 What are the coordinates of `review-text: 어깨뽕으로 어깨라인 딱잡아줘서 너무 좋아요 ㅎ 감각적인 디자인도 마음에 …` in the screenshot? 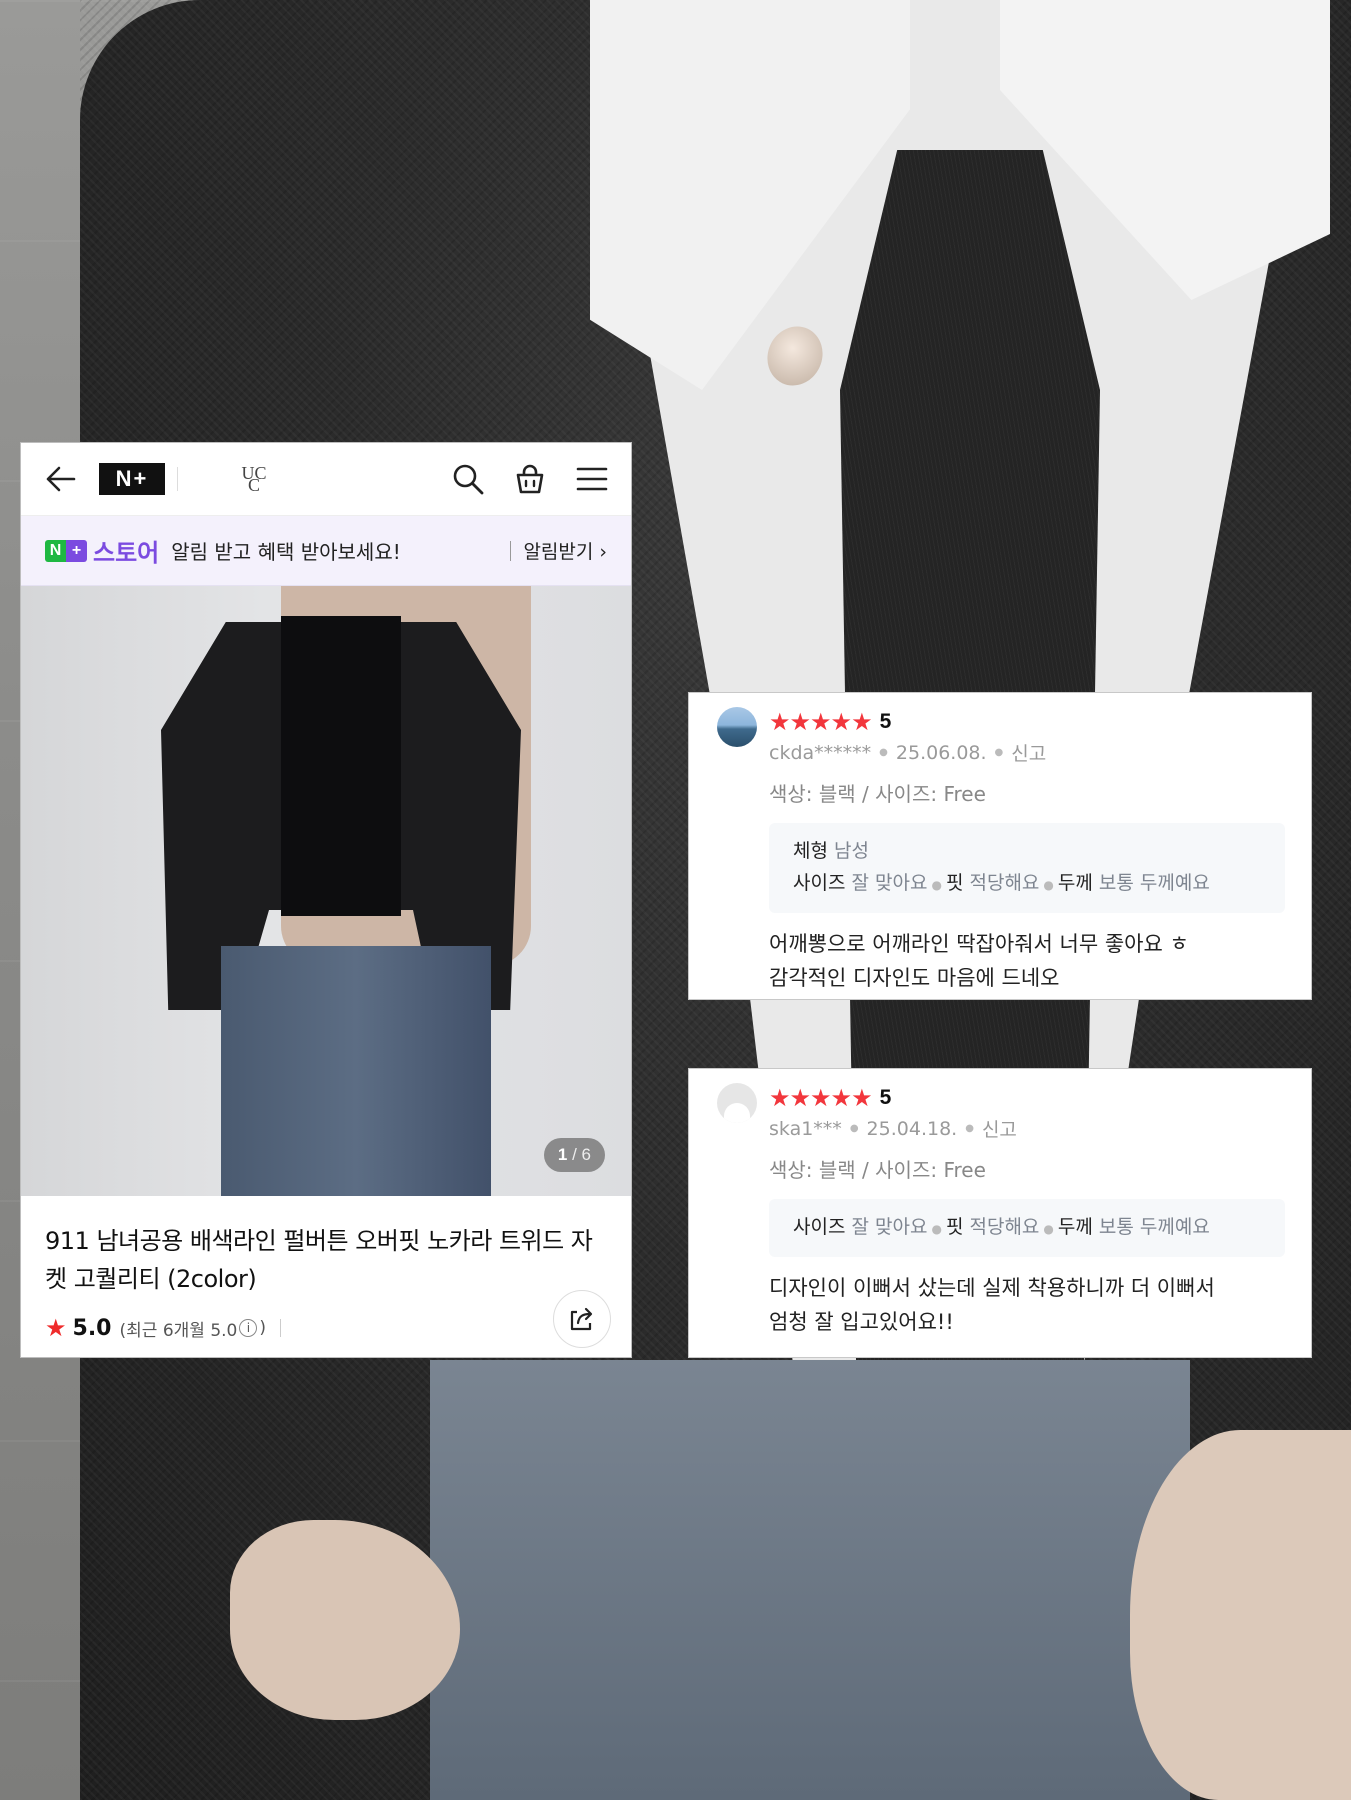 It's located at (979, 961).